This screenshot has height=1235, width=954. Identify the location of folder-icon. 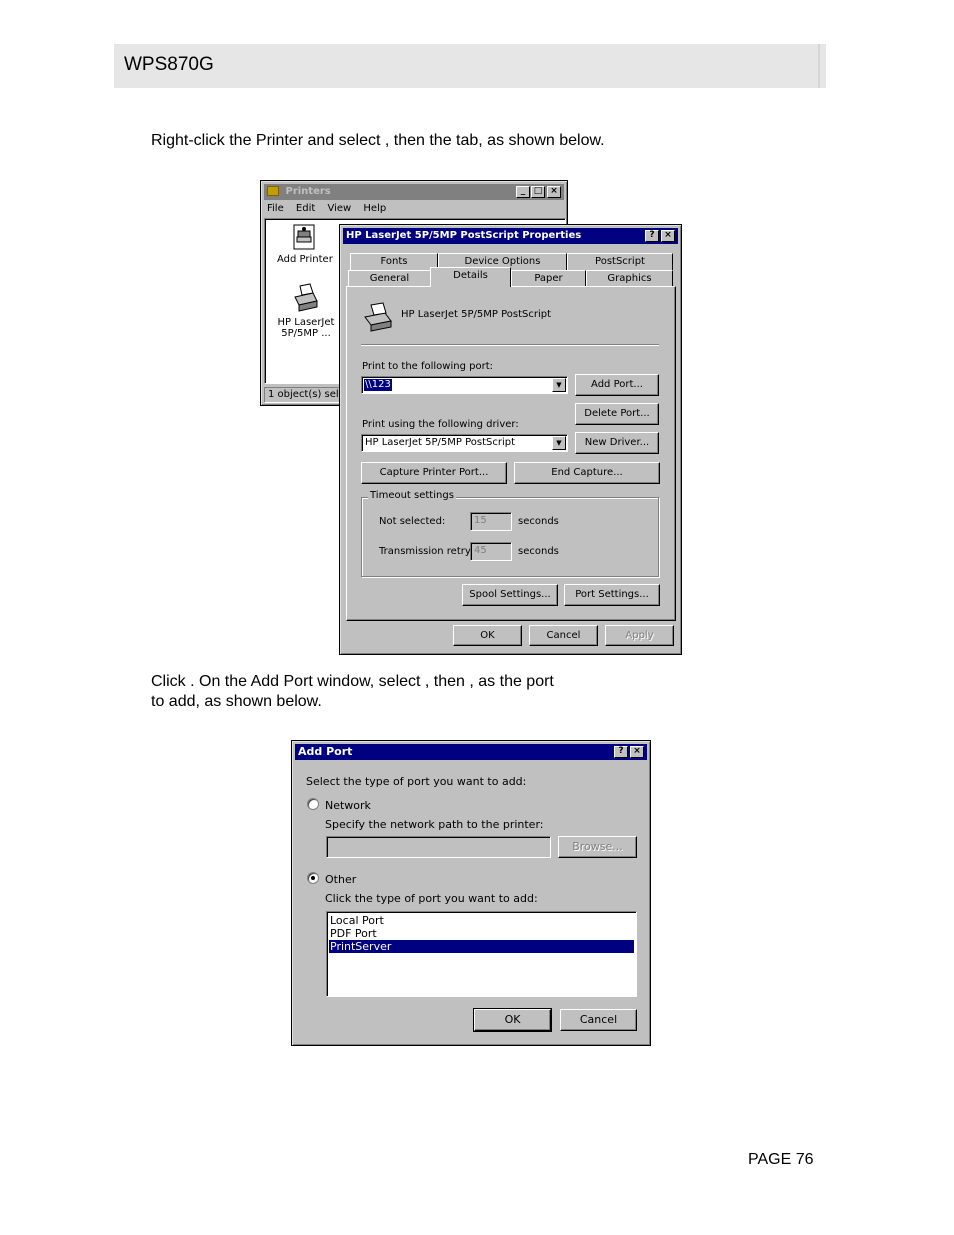
(273, 191).